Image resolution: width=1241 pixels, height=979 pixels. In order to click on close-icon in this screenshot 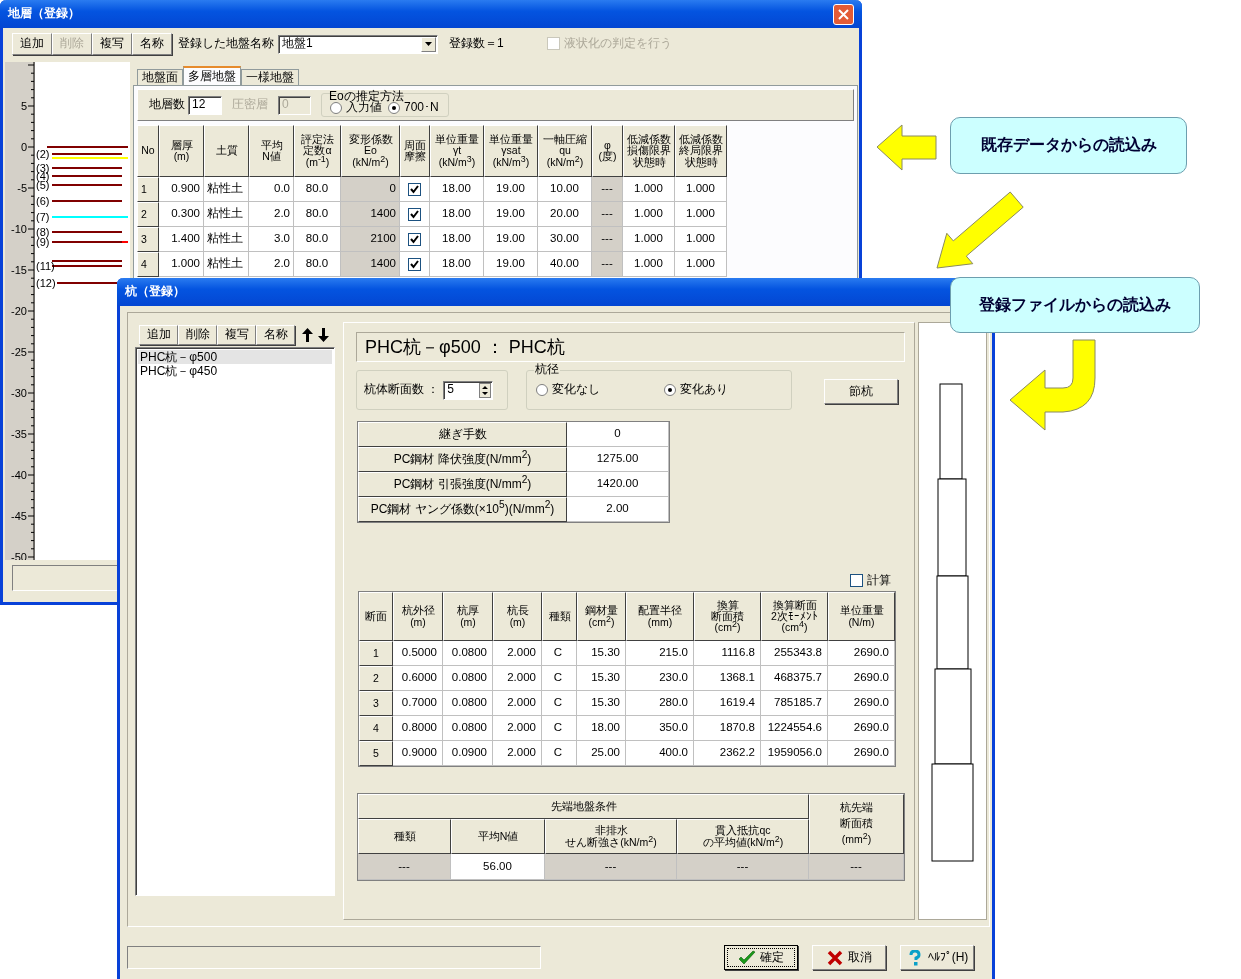, I will do `click(843, 14)`.